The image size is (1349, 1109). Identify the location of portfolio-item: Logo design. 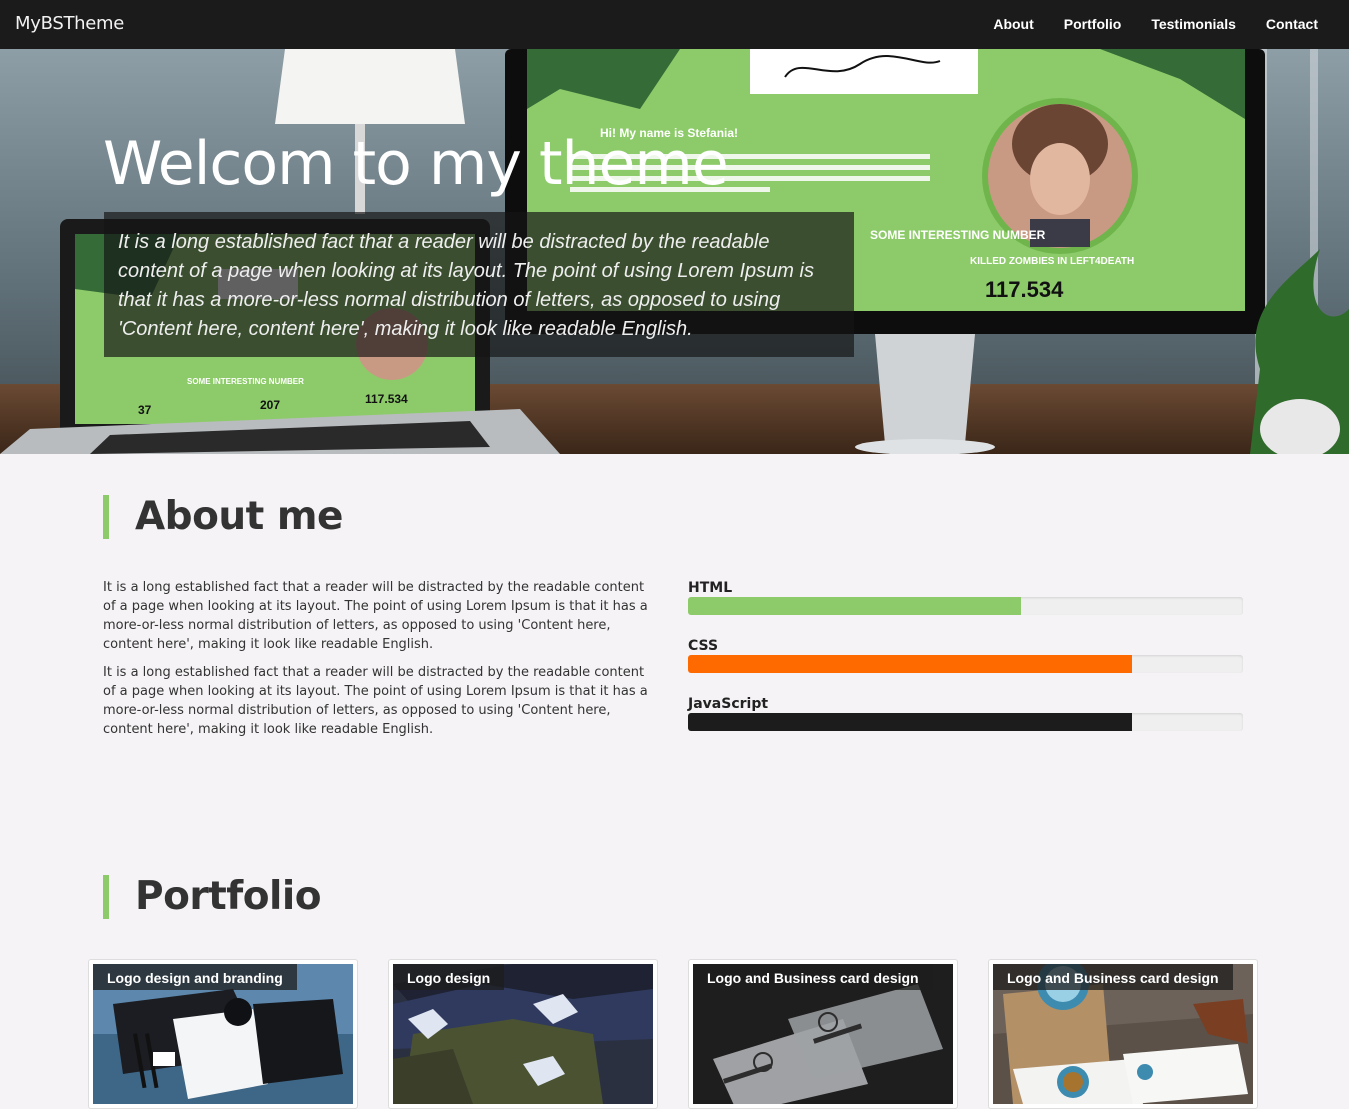
(523, 1034).